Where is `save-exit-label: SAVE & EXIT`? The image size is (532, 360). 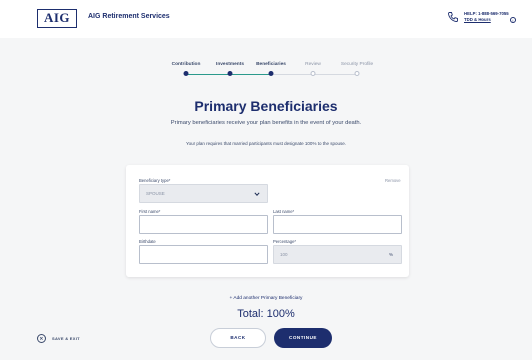
save-exit-label: SAVE & EXIT is located at coordinates (66, 338).